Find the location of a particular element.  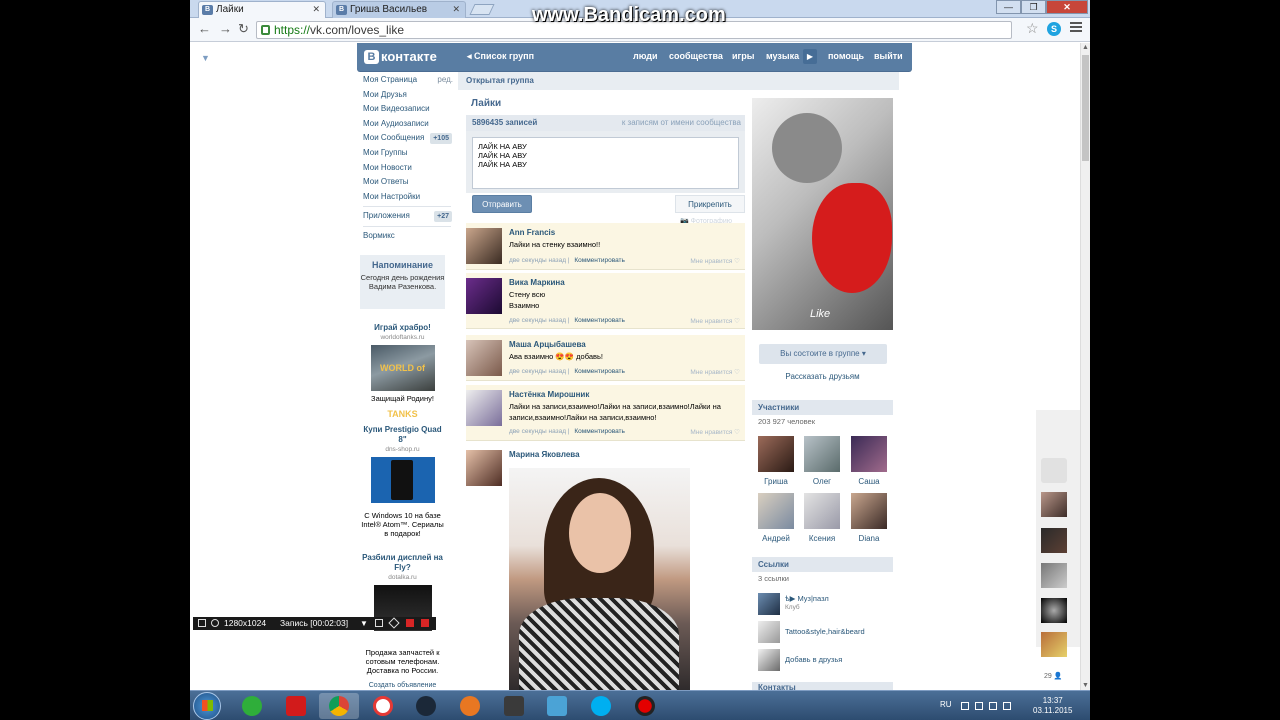

tab-likes: В Лайки ✕ is located at coordinates (262, 9).